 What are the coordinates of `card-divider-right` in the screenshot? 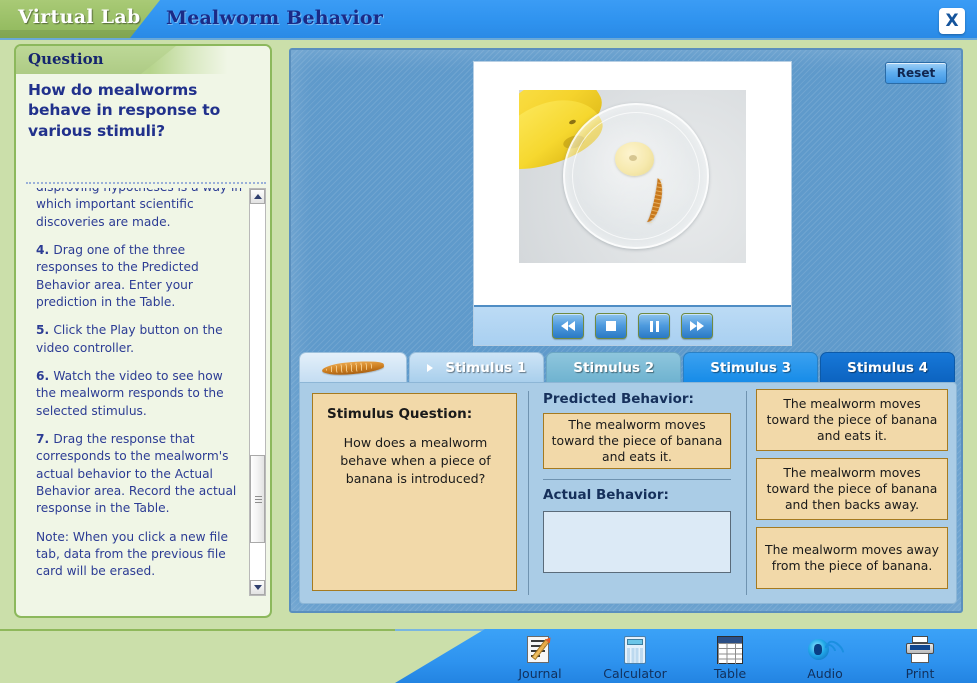 It's located at (746, 493).